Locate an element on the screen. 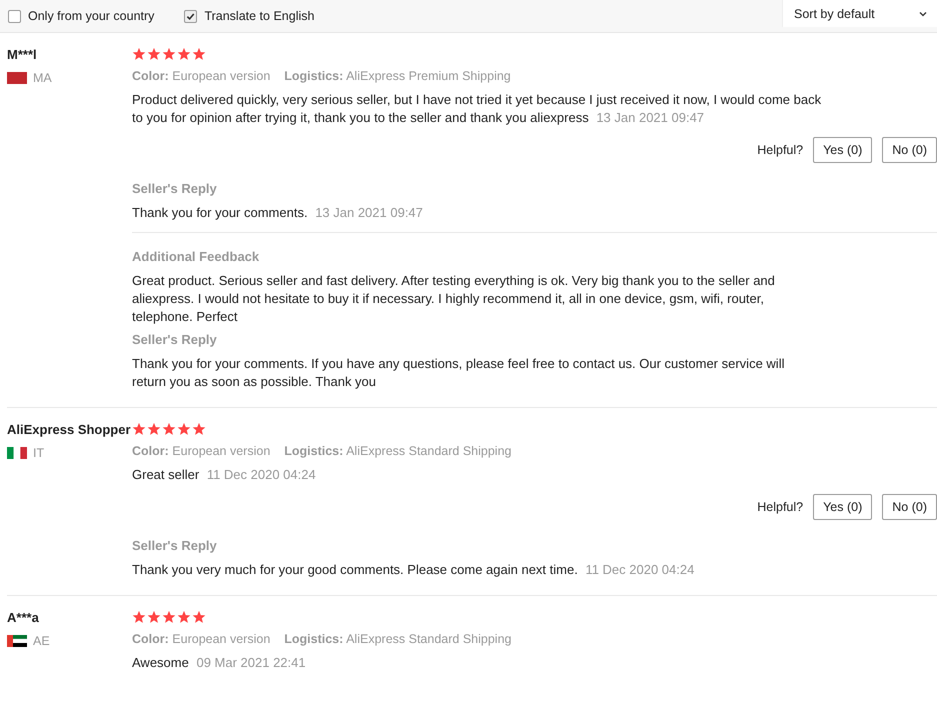 The image size is (937, 720). sort-dropdown: Sort by default is located at coordinates (859, 13).